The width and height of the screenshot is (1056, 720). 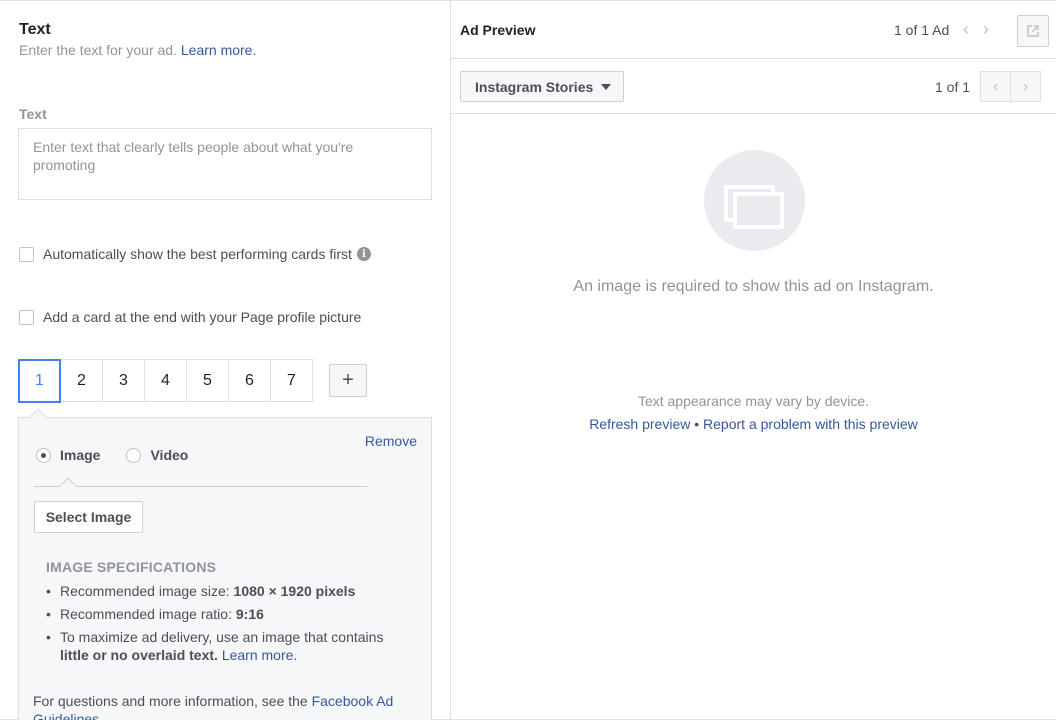 What do you see at coordinates (249, 380) in the screenshot?
I see `card-tab-6: 6` at bounding box center [249, 380].